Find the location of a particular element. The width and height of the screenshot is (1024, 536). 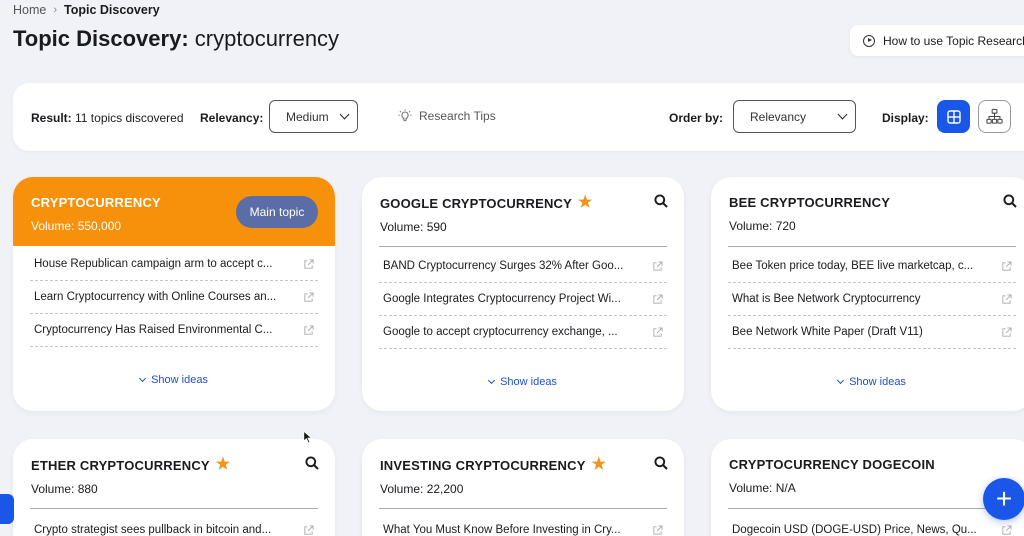

tree-view-button is located at coordinates (994, 116).